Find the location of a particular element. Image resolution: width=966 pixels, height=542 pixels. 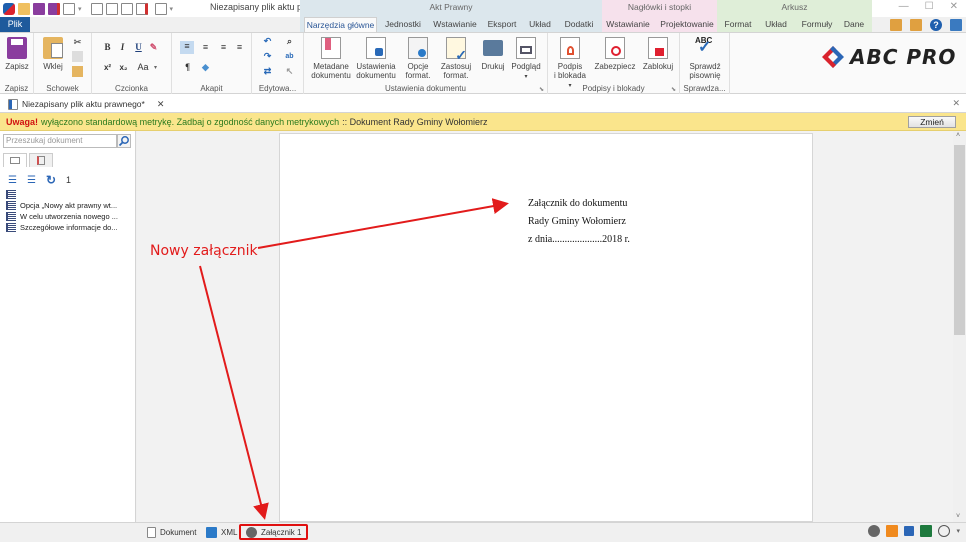

tab-wstawianie: Wstawianie is located at coordinates (455, 24).